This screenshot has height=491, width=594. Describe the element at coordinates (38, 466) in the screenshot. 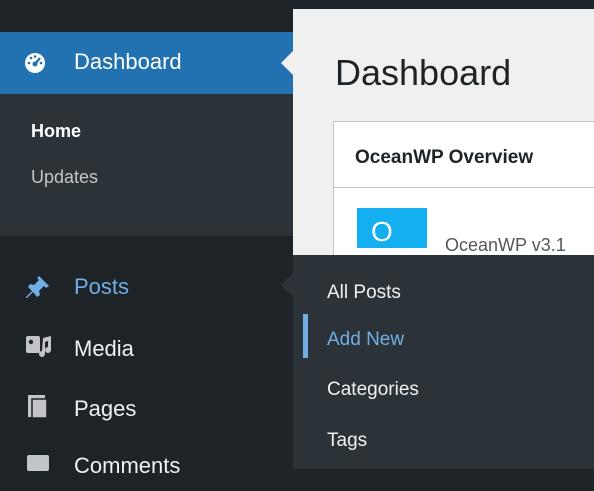

I see `comments-icon` at that location.